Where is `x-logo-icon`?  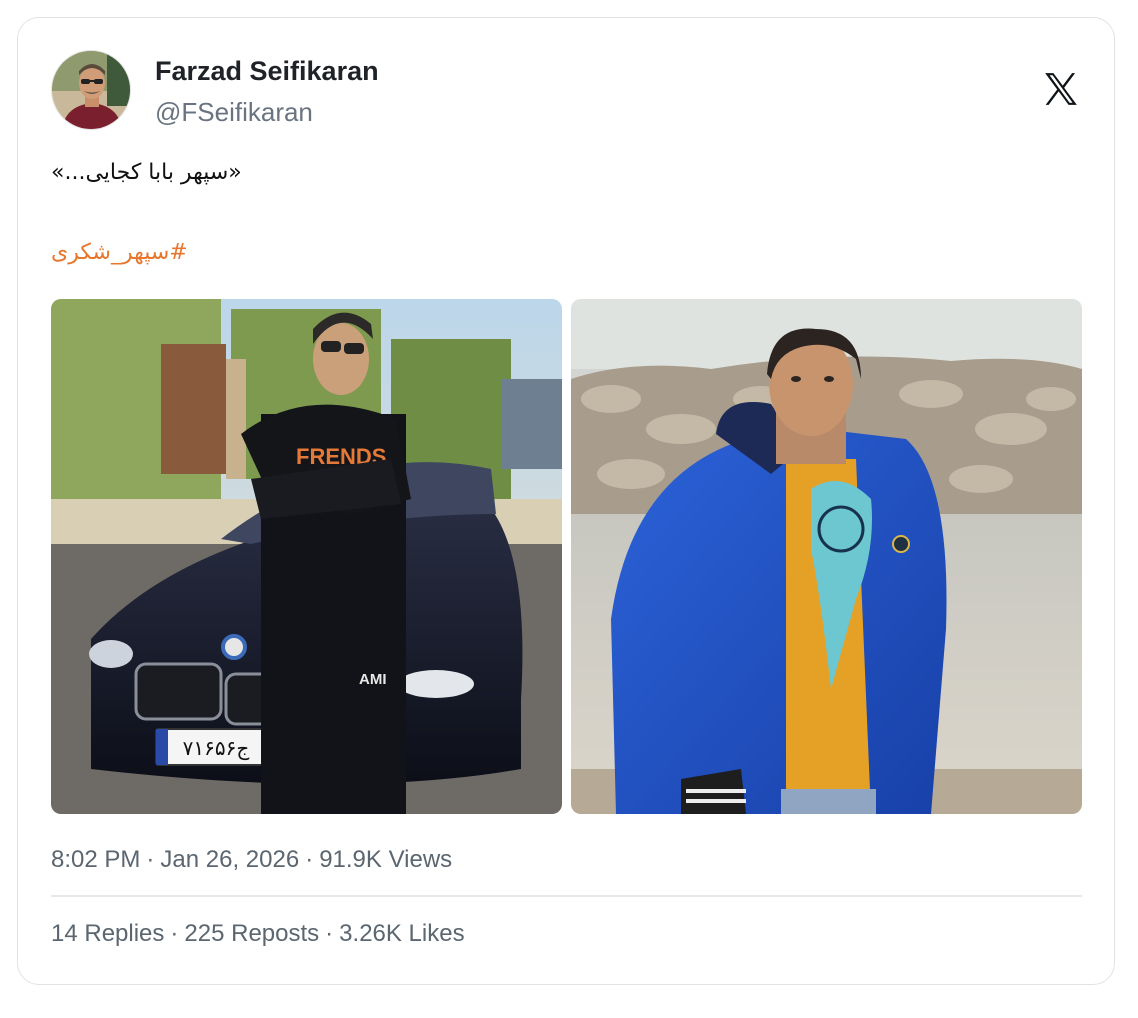 x-logo-icon is located at coordinates (1061, 89).